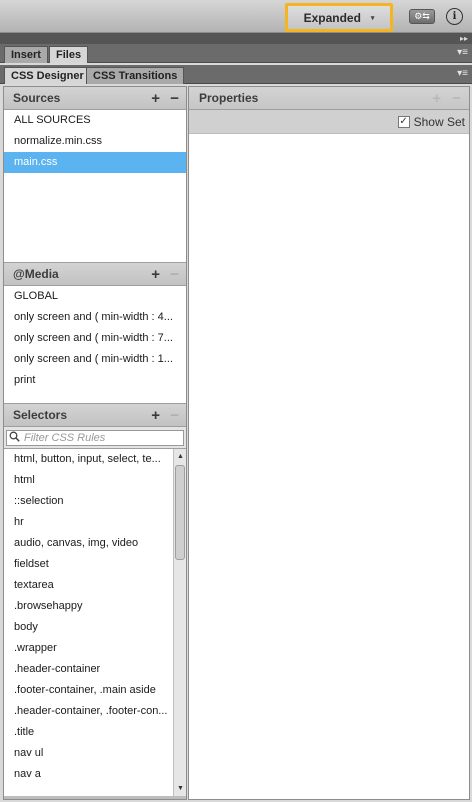  I want to click on workspace-switcher: Expanded ▾, so click(339, 17).